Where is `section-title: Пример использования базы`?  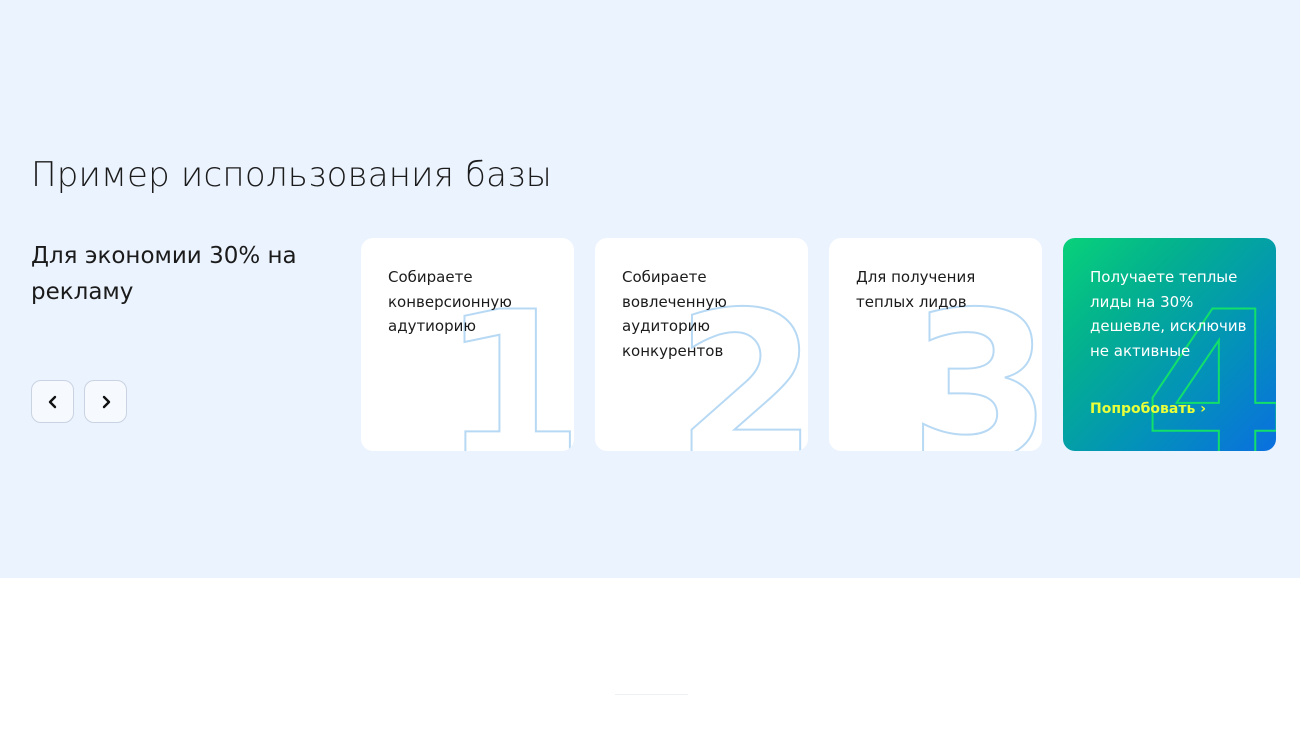
section-title: Пример использования базы is located at coordinates (291, 175).